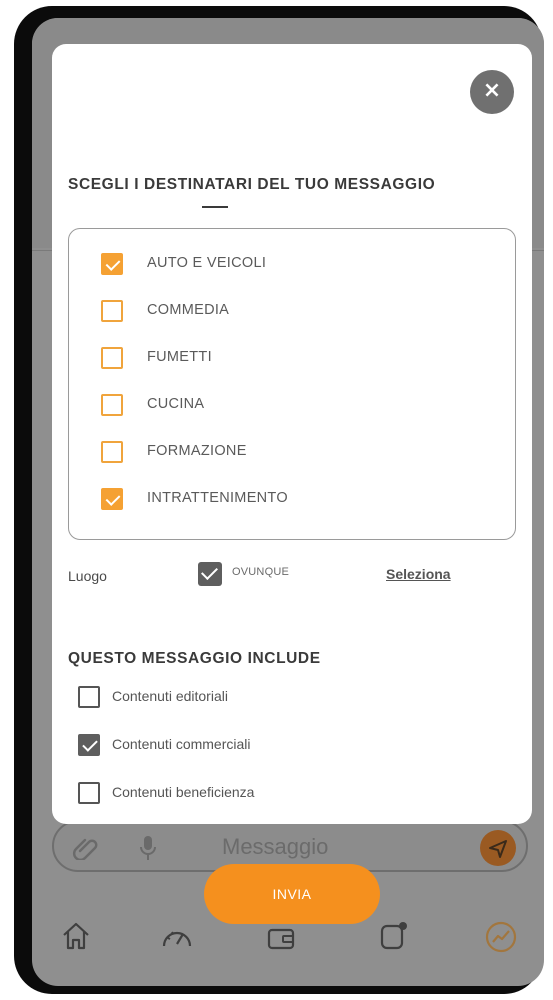 This screenshot has width=553, height=1000. Describe the element at coordinates (418, 574) in the screenshot. I see `select-place-link: Seleziona` at that location.